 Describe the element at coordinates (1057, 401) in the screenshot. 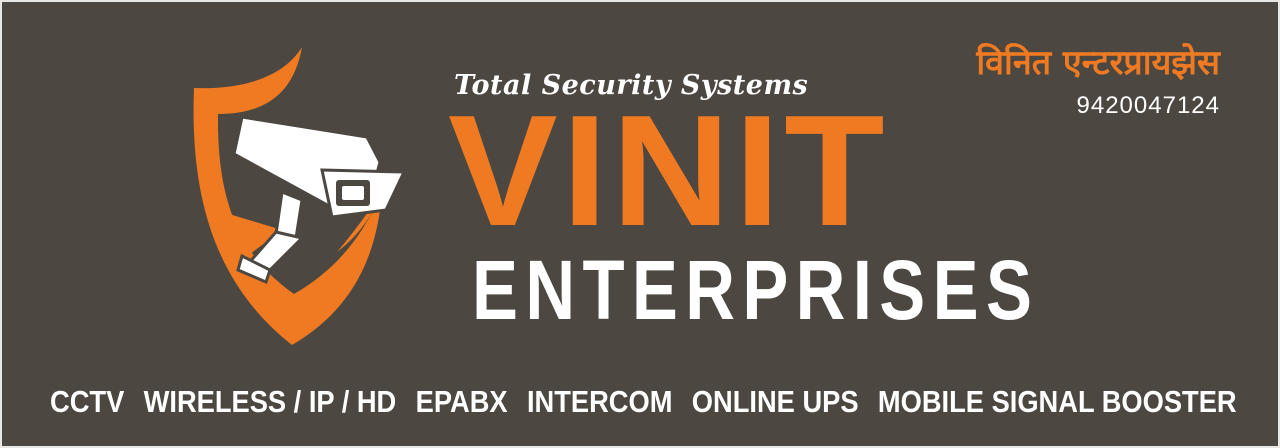

I see `service-item: MOBILE SIGNAL BOOSTER` at that location.